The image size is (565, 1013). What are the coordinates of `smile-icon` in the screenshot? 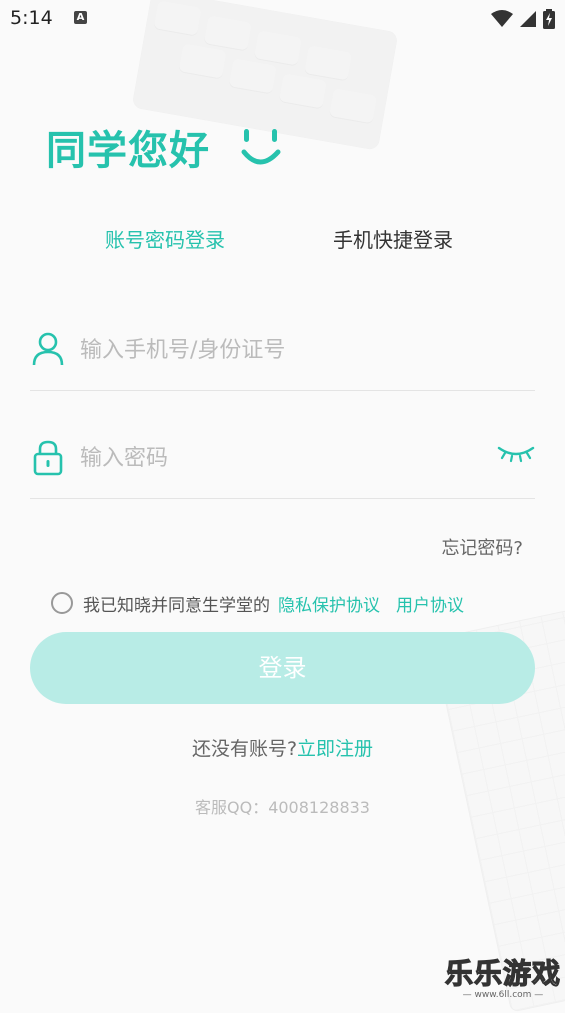 It's located at (261, 147).